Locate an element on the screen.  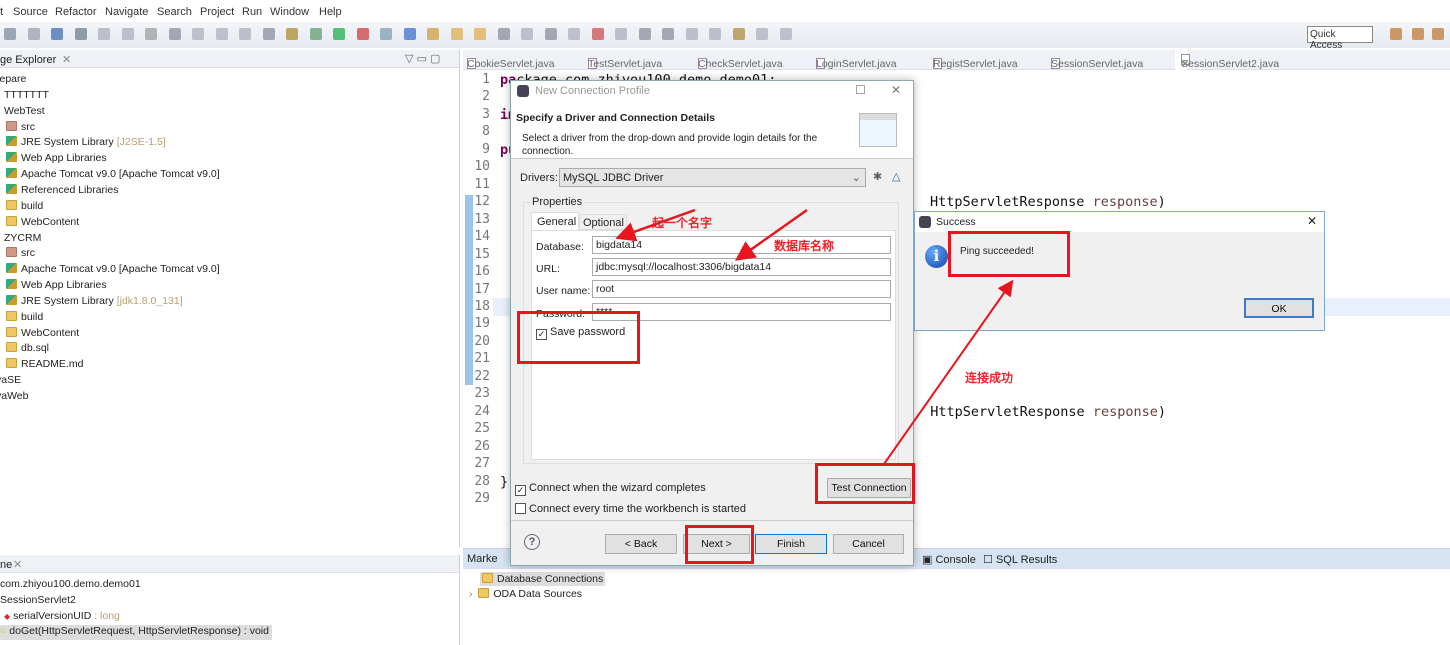
arrow-to-url is located at coordinates (771, 234).